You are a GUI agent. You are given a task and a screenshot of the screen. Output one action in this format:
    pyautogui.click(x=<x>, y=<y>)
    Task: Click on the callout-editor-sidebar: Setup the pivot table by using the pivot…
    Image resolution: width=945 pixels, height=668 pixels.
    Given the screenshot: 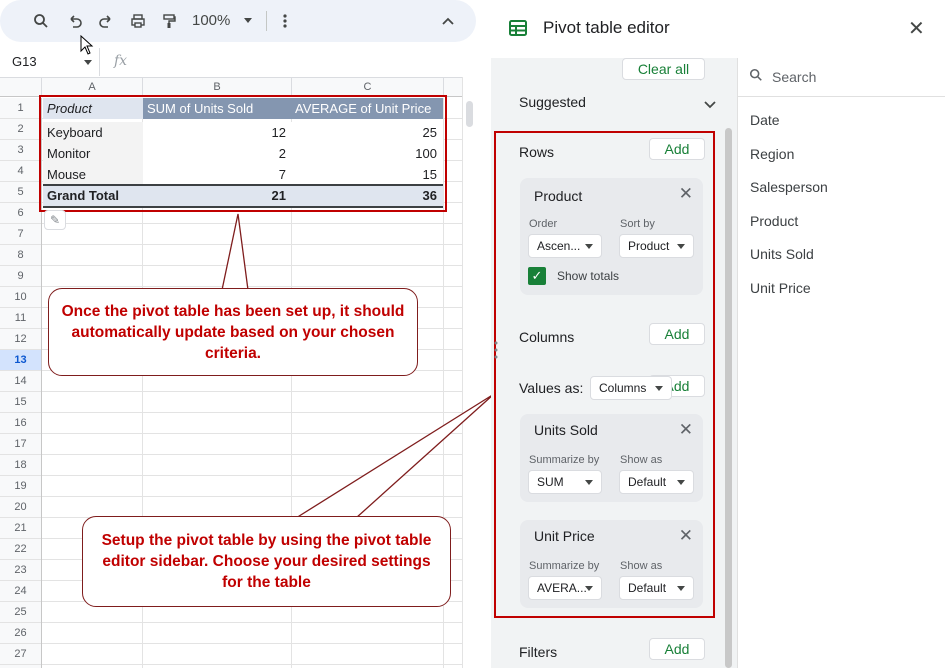 What is the action you would take?
    pyautogui.click(x=266, y=561)
    